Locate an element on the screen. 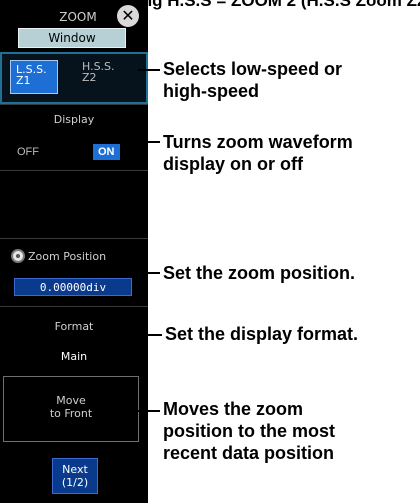  move-to-front-line1: Move is located at coordinates (71, 400).